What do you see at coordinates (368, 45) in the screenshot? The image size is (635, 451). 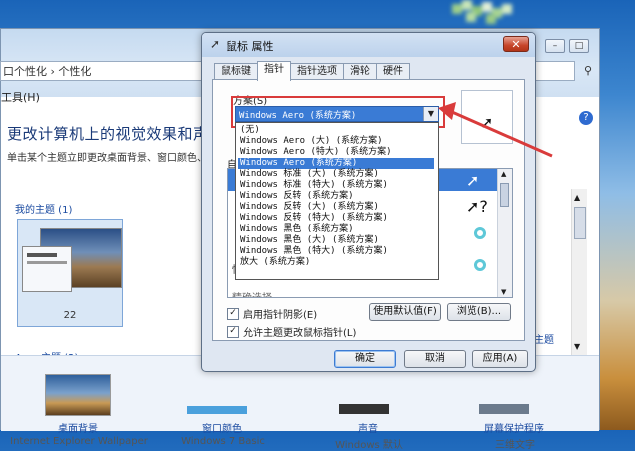 I see `dialog-titlebar: ➚ 鼠标 属性 ✕` at bounding box center [368, 45].